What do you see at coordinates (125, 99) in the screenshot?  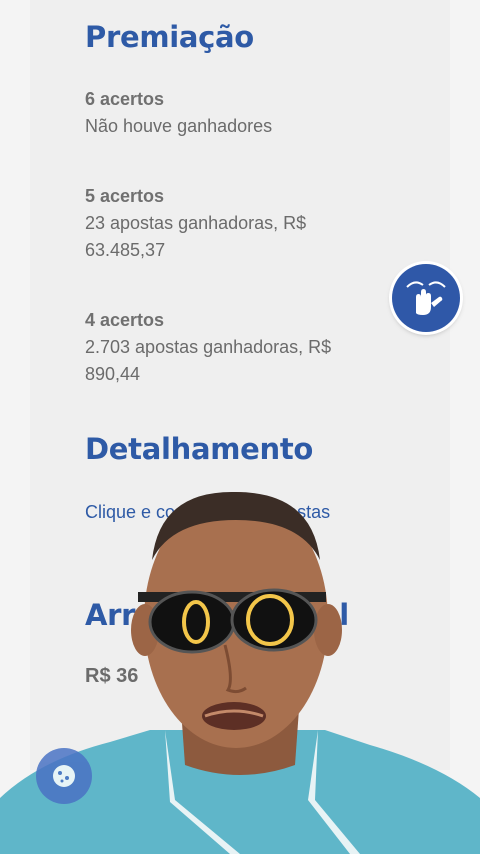 I see `tier-6-hits: 6 acertos` at bounding box center [125, 99].